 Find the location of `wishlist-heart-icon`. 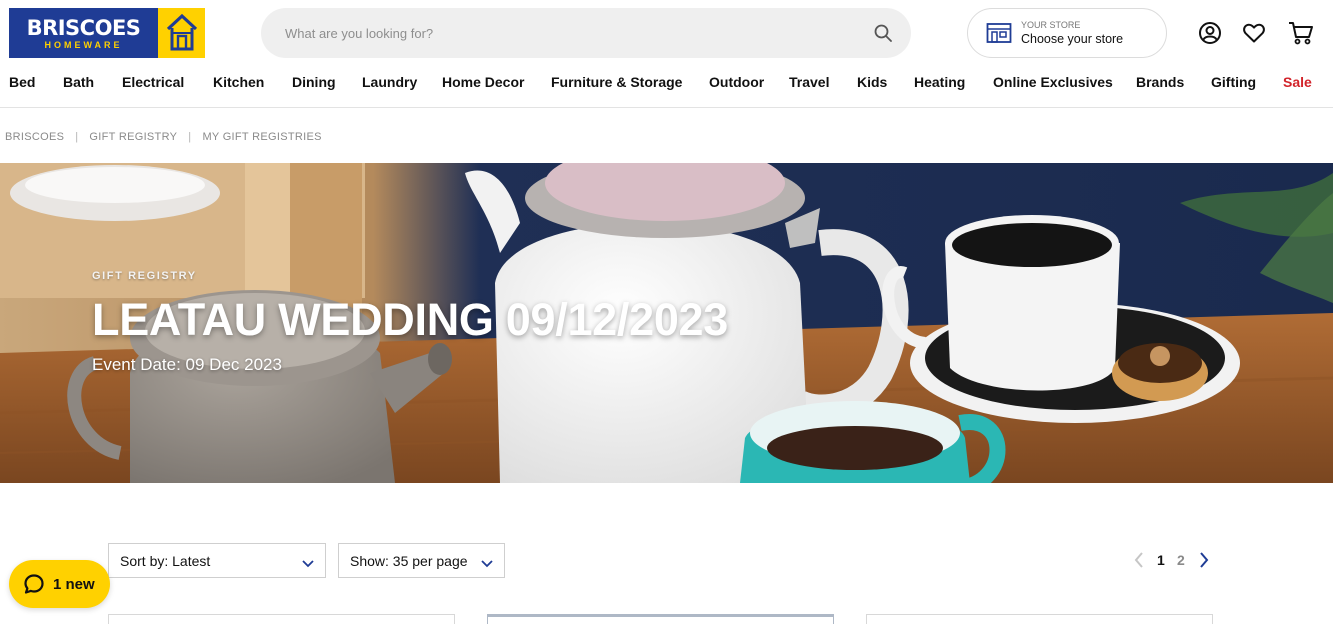

wishlist-heart-icon is located at coordinates (1254, 33).